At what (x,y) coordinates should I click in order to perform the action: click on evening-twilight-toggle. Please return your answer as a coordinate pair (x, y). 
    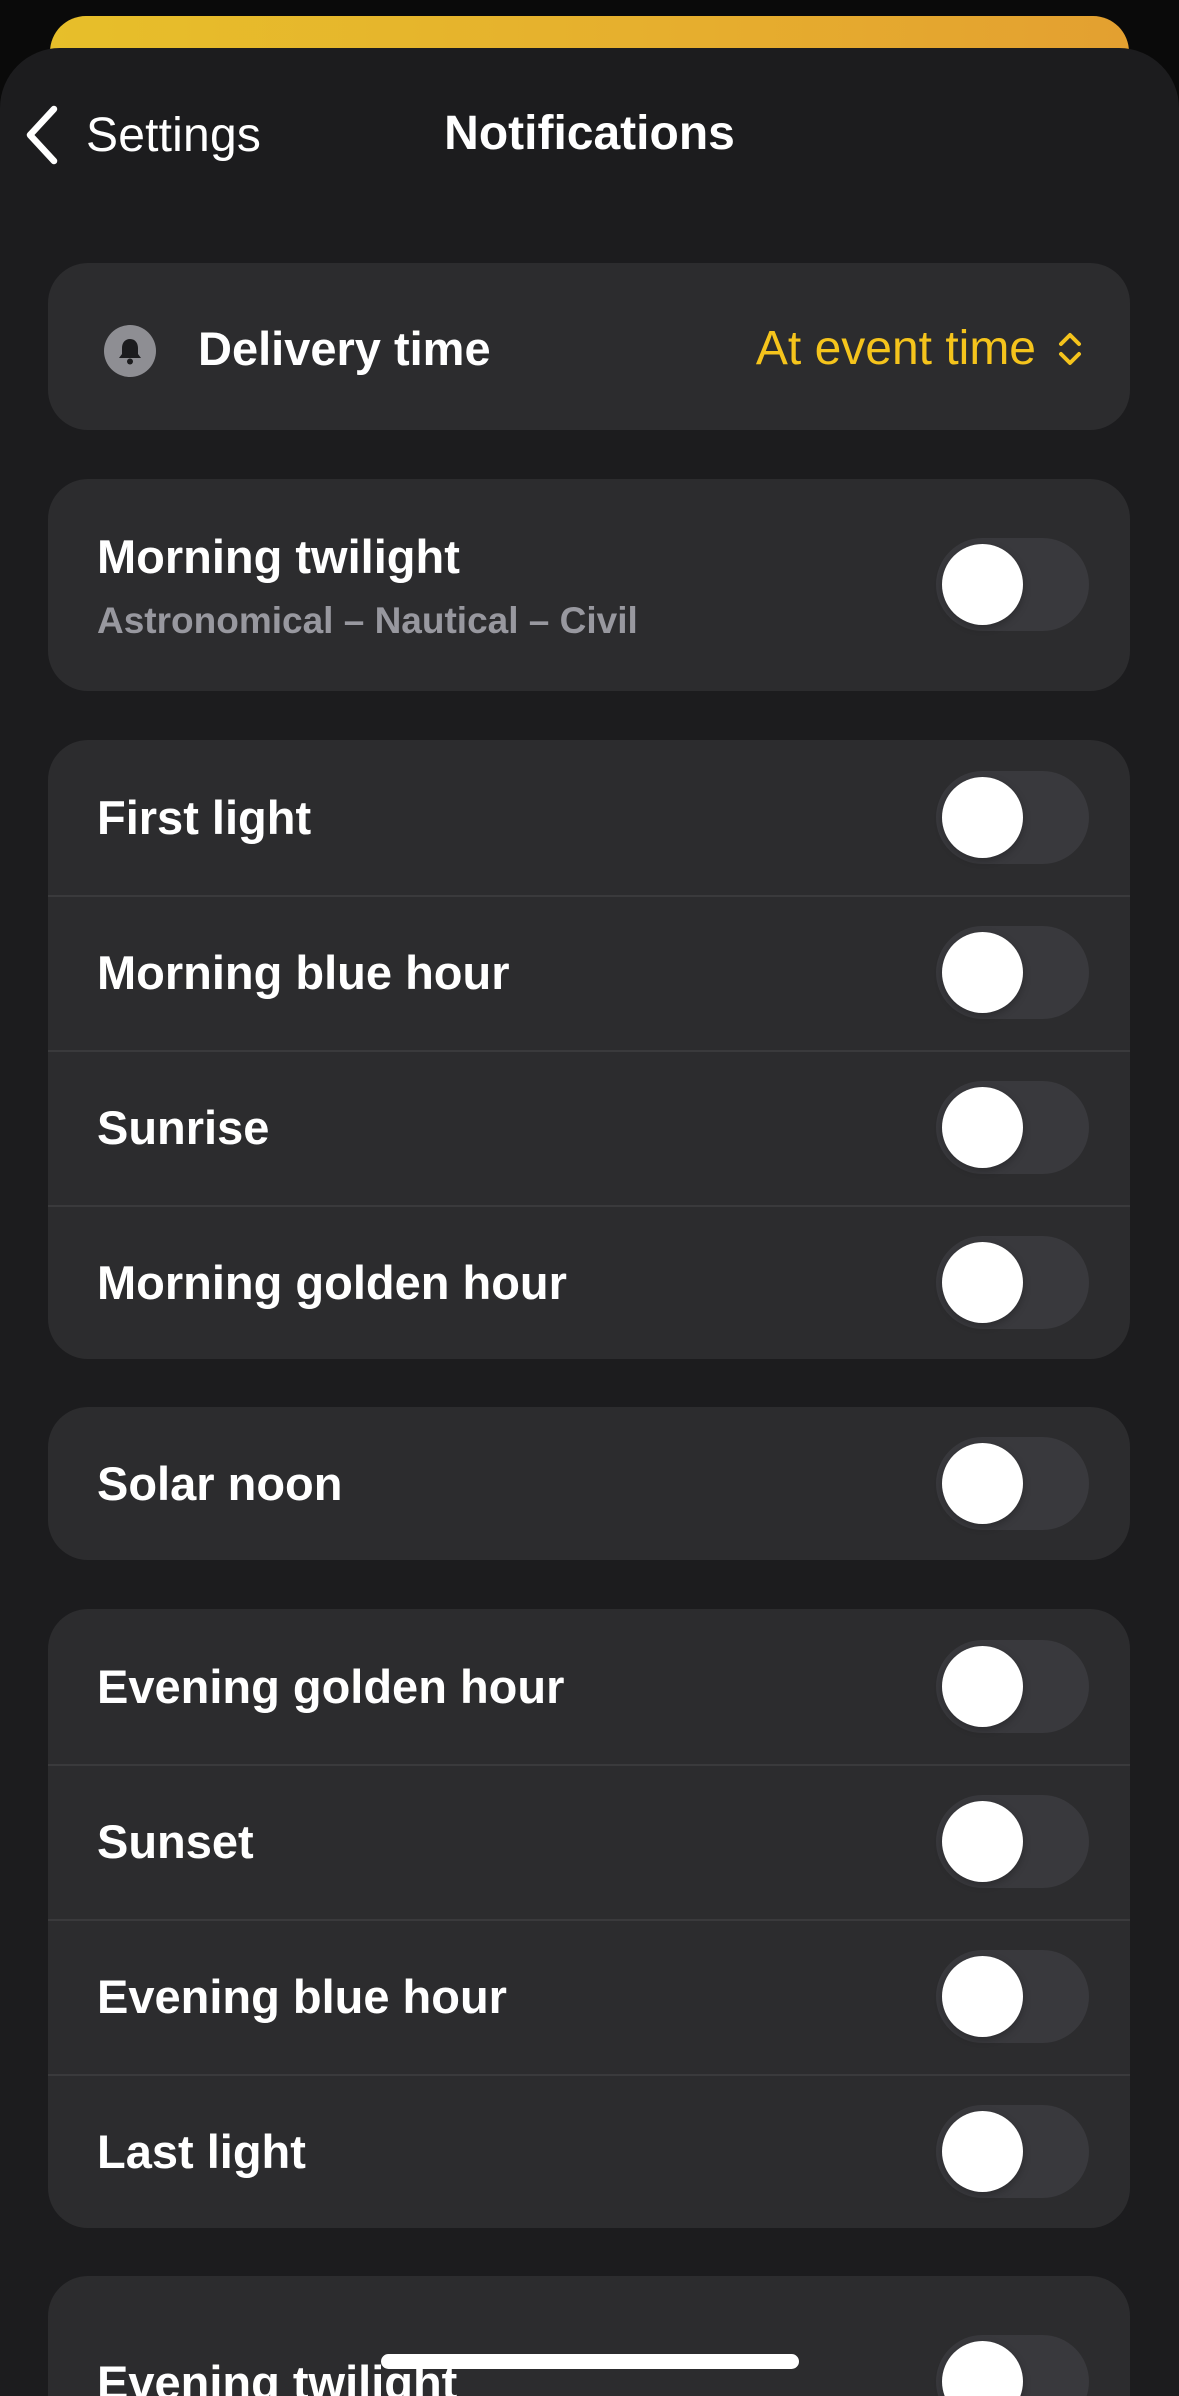
    Looking at the image, I should click on (1012, 2365).